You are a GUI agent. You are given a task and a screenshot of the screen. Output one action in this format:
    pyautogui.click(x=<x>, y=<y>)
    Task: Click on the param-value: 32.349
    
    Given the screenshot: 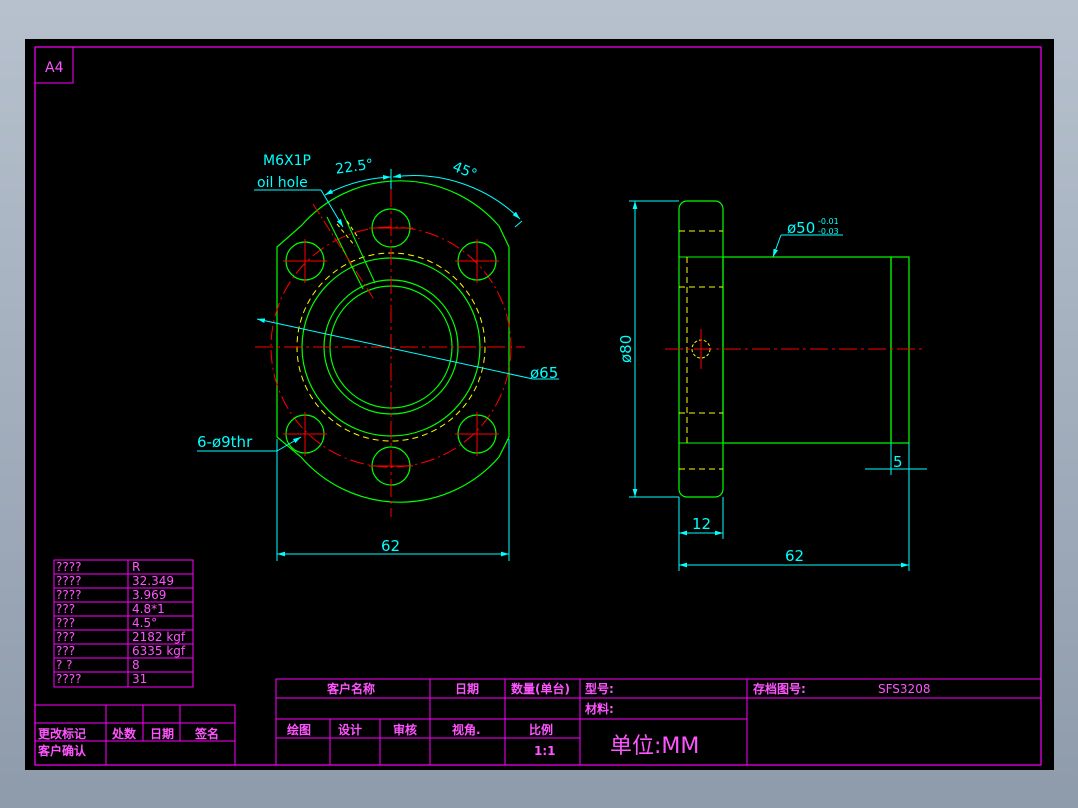 What is the action you would take?
    pyautogui.click(x=153, y=581)
    